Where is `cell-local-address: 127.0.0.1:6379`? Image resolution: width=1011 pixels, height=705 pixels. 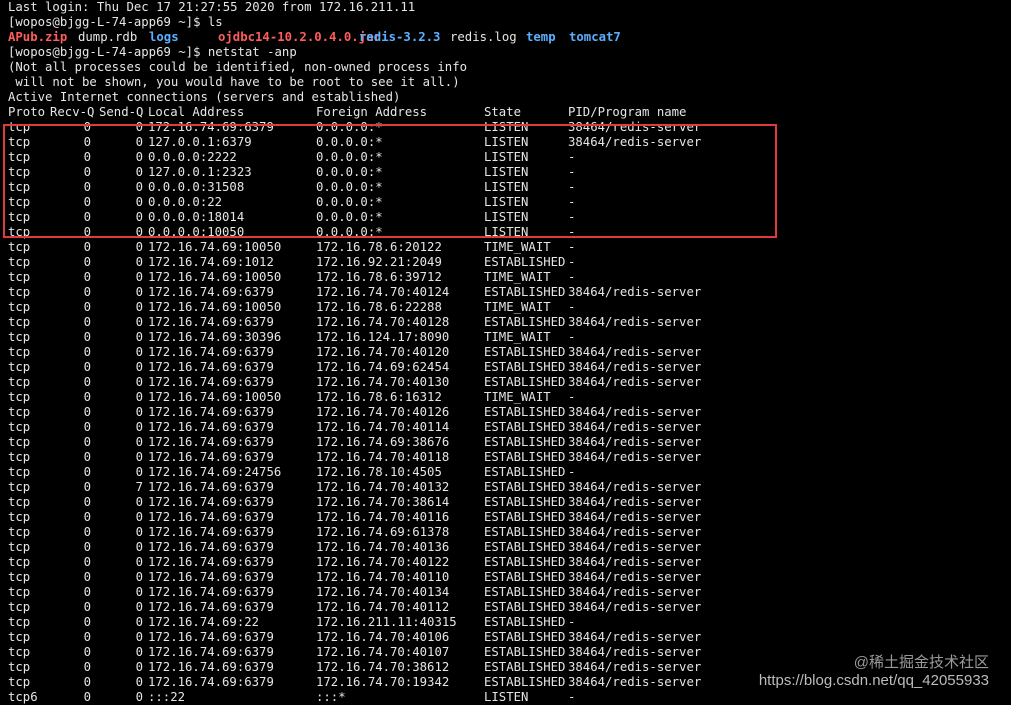 cell-local-address: 127.0.0.1:6379 is located at coordinates (200, 142).